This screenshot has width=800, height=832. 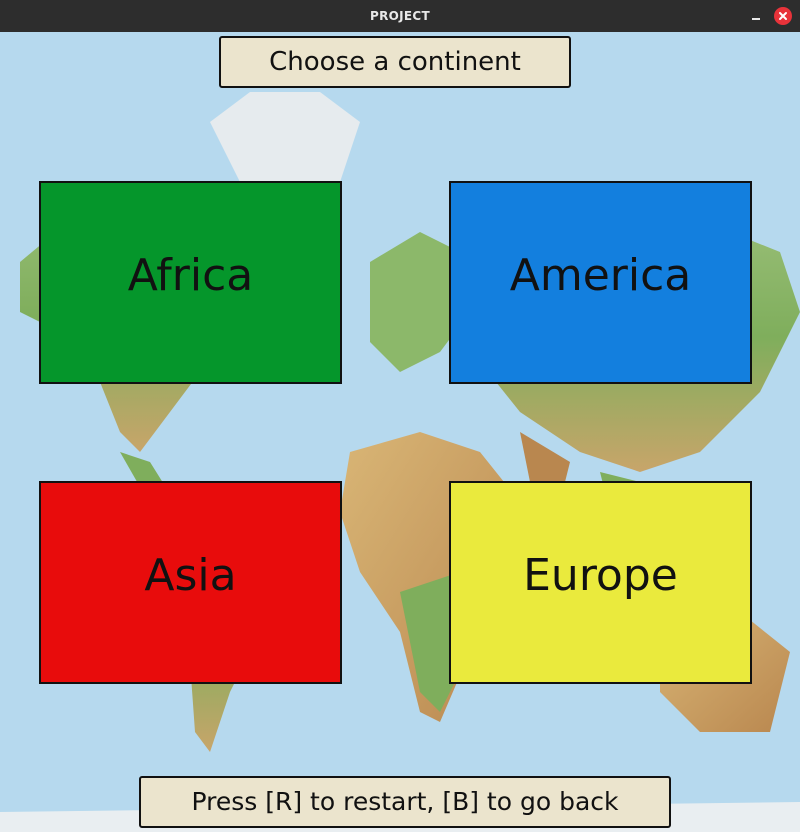 I want to click on continent-label-america: America, so click(x=600, y=275).